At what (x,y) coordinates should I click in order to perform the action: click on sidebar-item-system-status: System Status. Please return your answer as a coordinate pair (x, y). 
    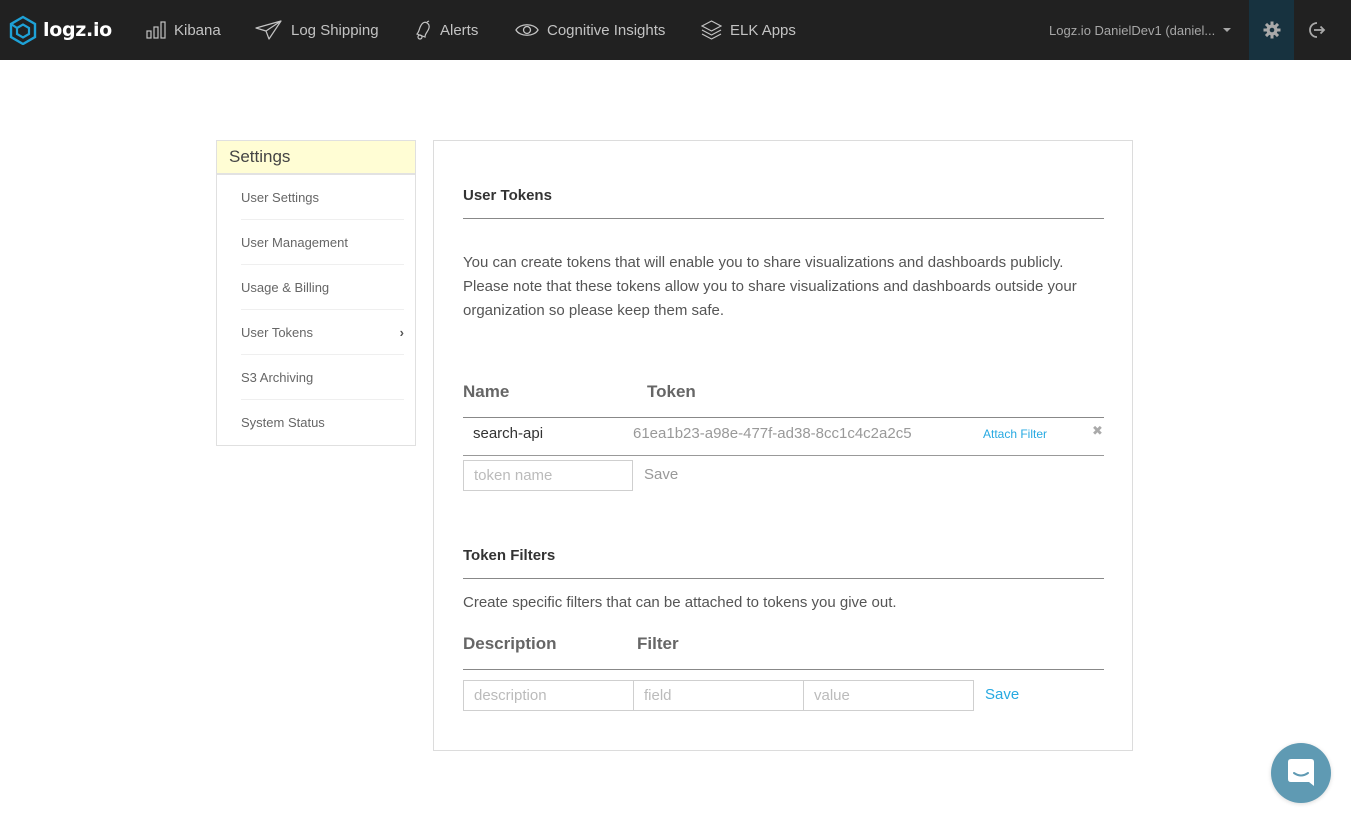
    Looking at the image, I should click on (322, 422).